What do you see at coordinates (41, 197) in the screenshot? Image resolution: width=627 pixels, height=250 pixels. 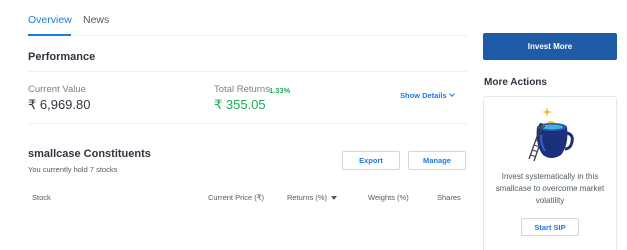 I see `column-header-stock: Stock` at bounding box center [41, 197].